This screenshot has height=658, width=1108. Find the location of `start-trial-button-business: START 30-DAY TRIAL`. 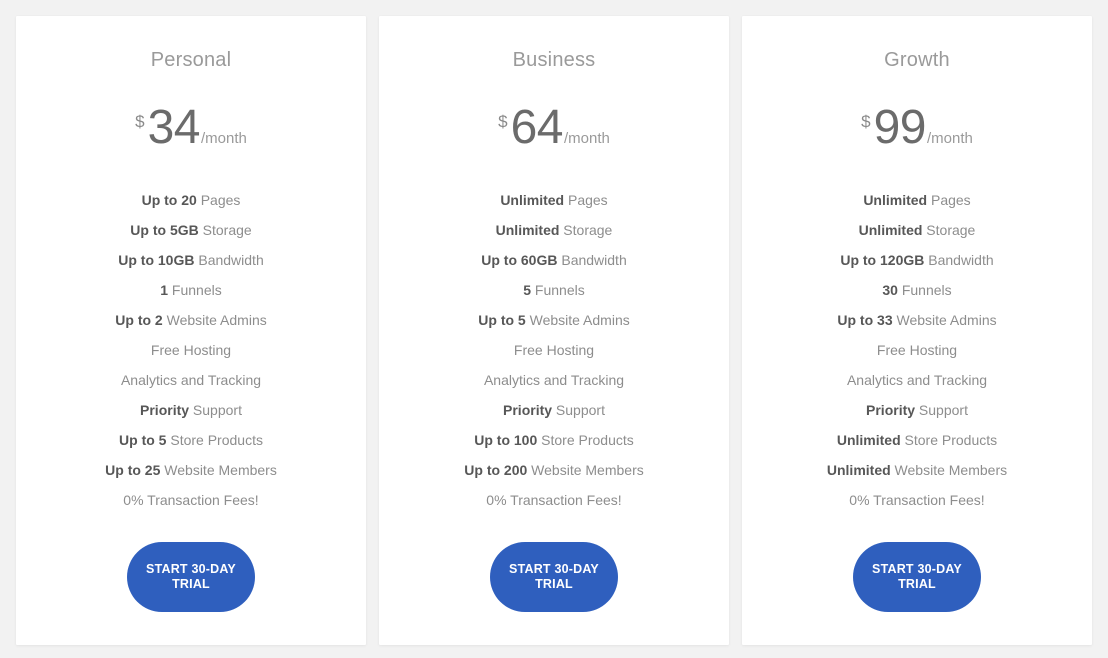

start-trial-button-business: START 30-DAY TRIAL is located at coordinates (554, 577).